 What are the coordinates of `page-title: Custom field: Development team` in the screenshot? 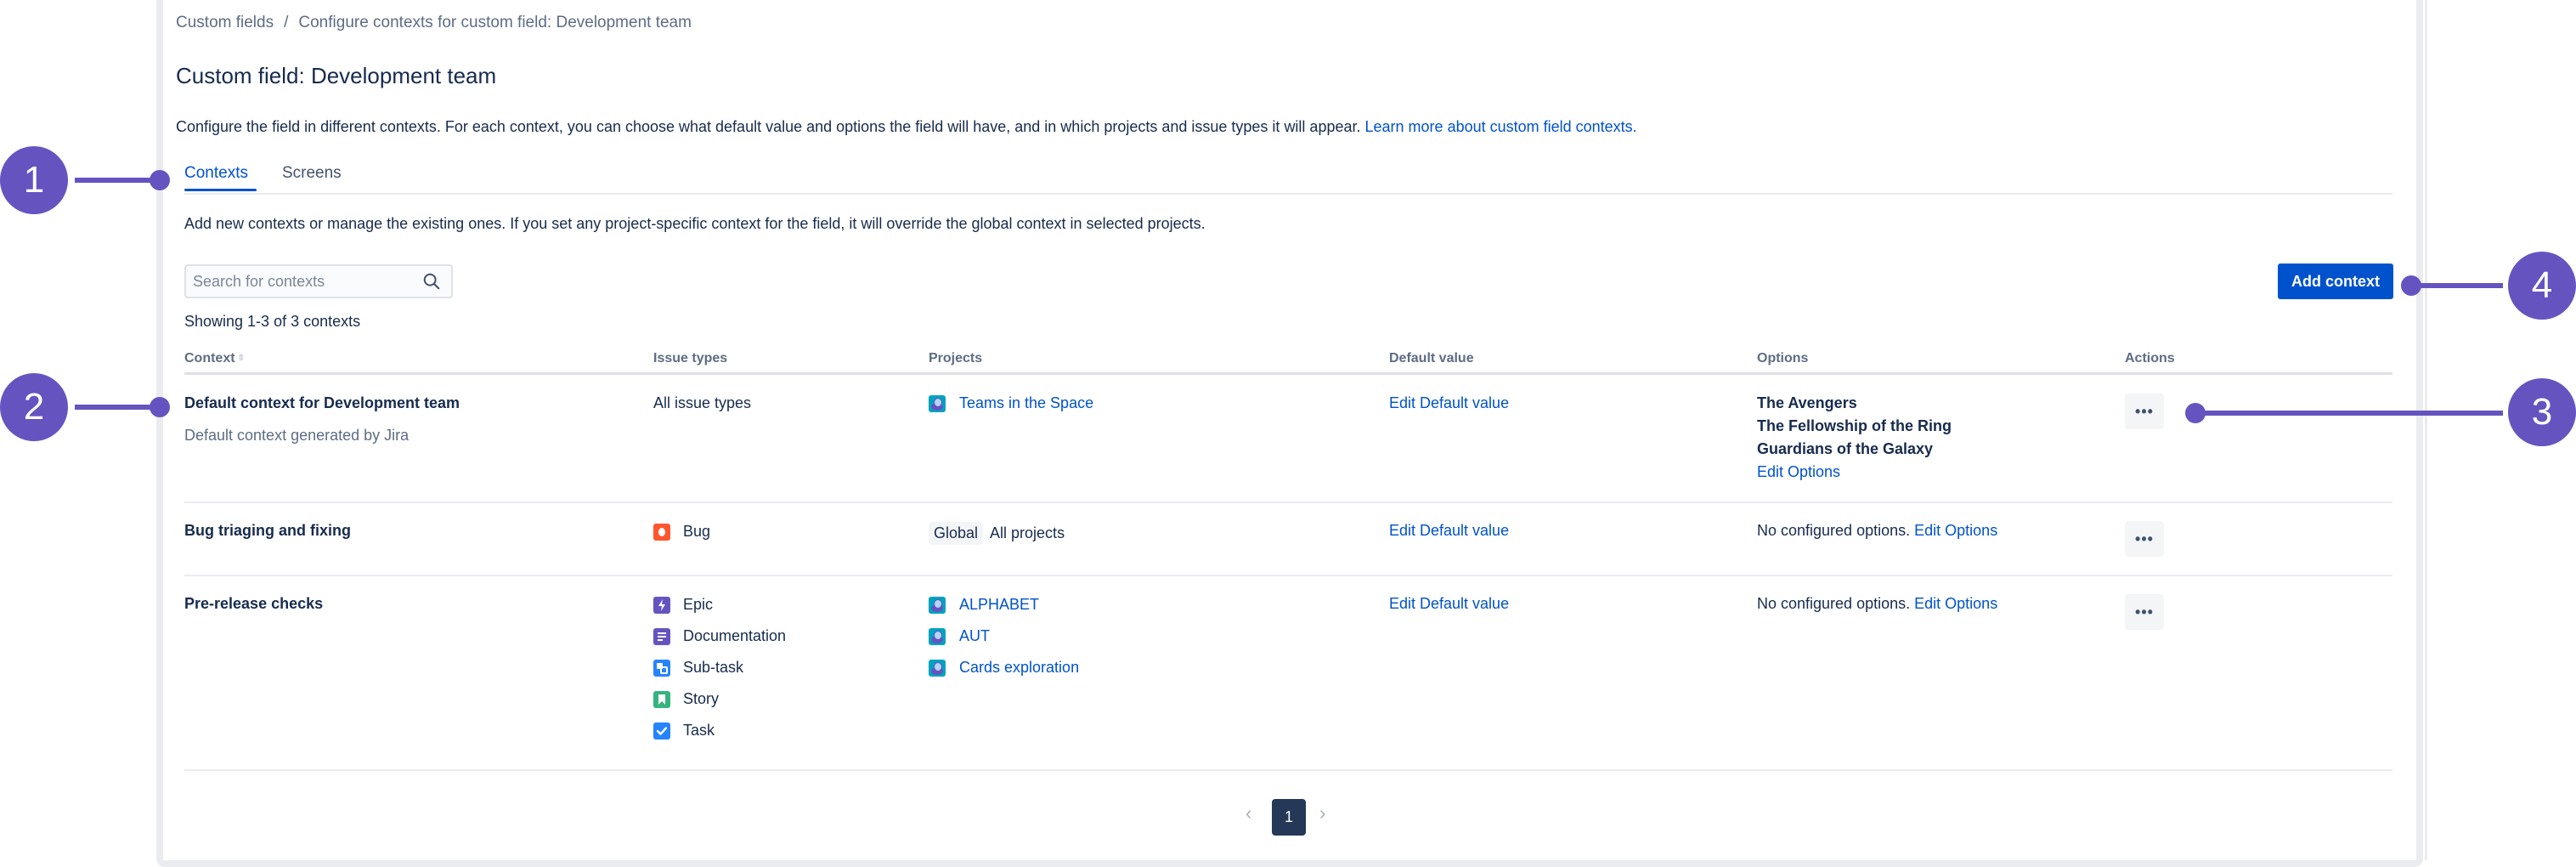 It's located at (336, 75).